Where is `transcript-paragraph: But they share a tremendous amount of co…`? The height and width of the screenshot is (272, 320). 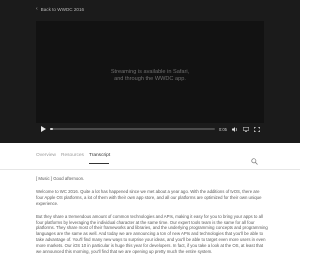 transcript-paragraph: But they share a tremendous amount of co… is located at coordinates (152, 234).